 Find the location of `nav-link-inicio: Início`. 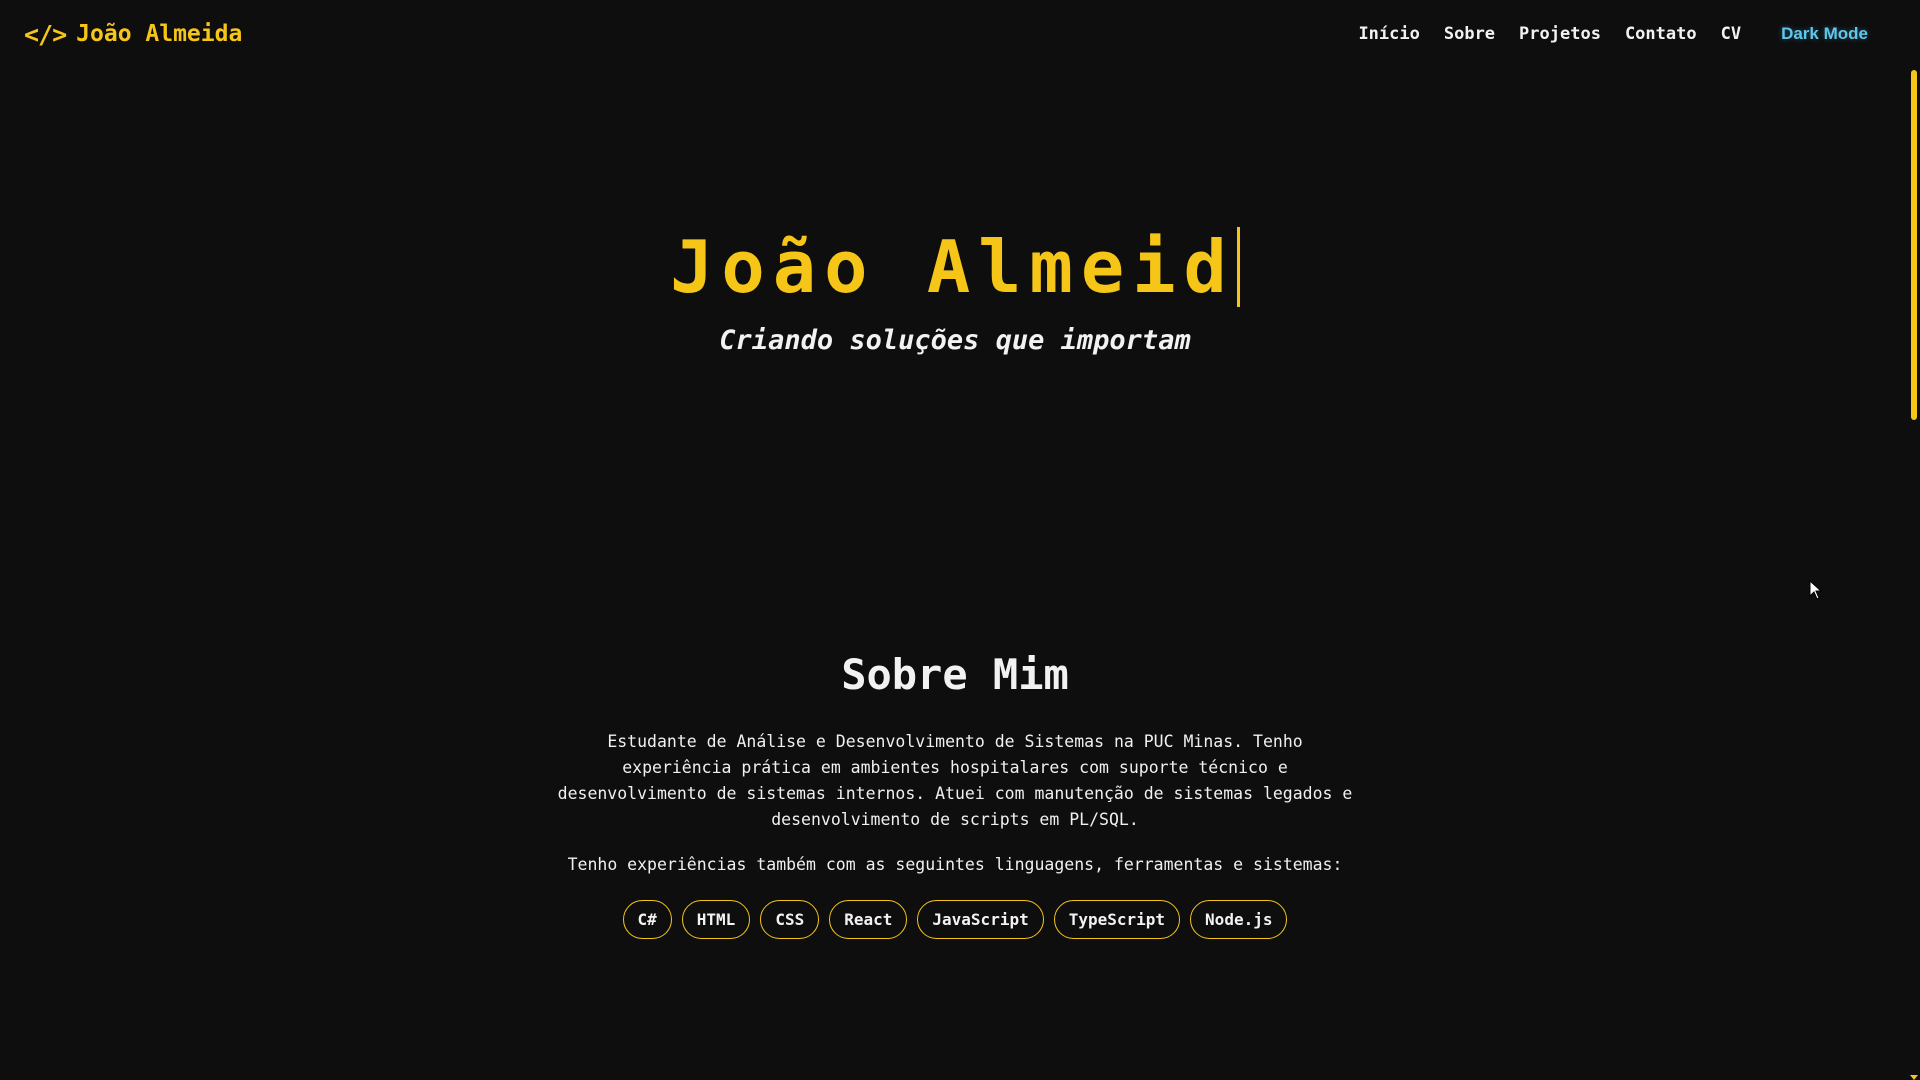

nav-link-inicio: Início is located at coordinates (1388, 34).